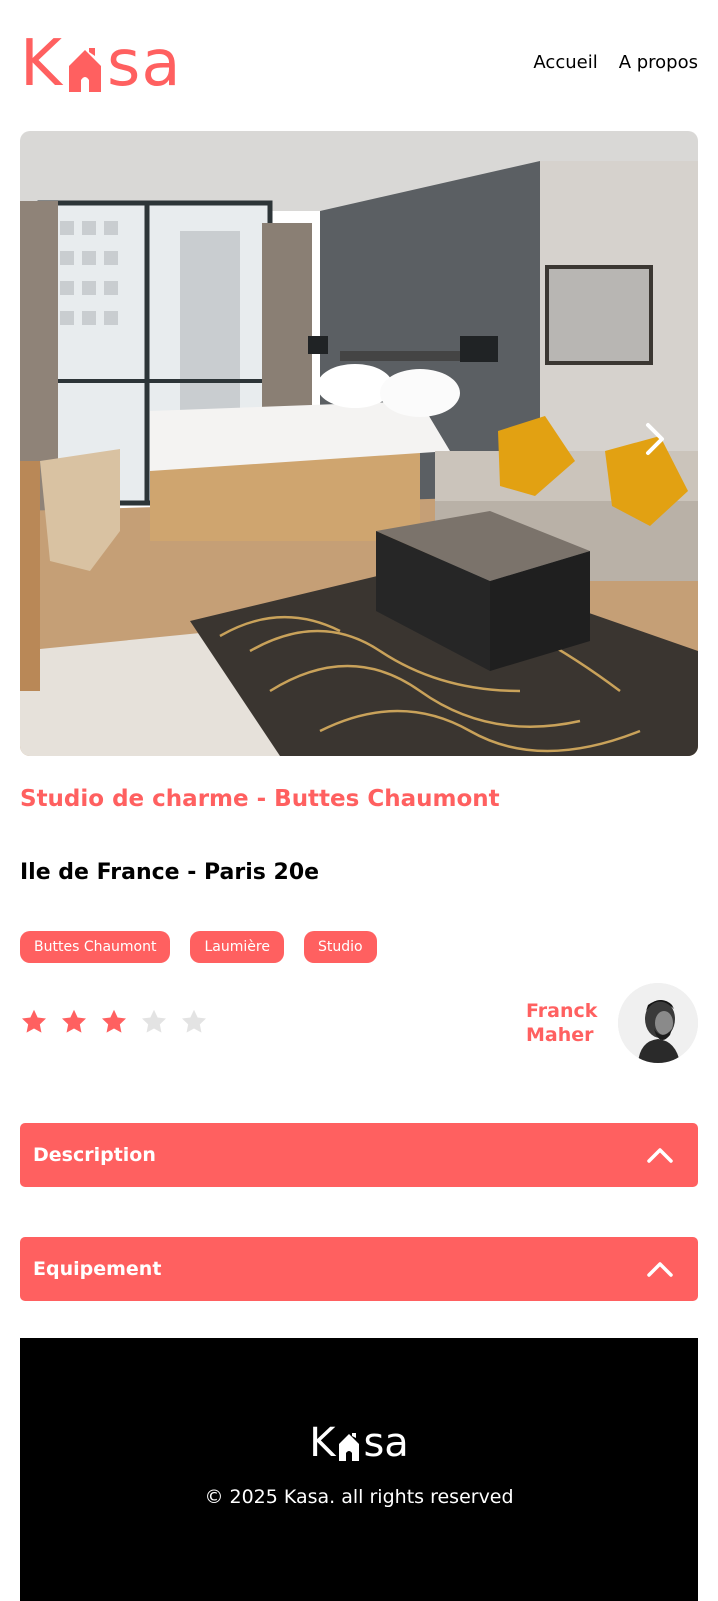 The width and height of the screenshot is (718, 1601). What do you see at coordinates (386, 1443) in the screenshot?
I see `footer-logo-text-right: sa` at bounding box center [386, 1443].